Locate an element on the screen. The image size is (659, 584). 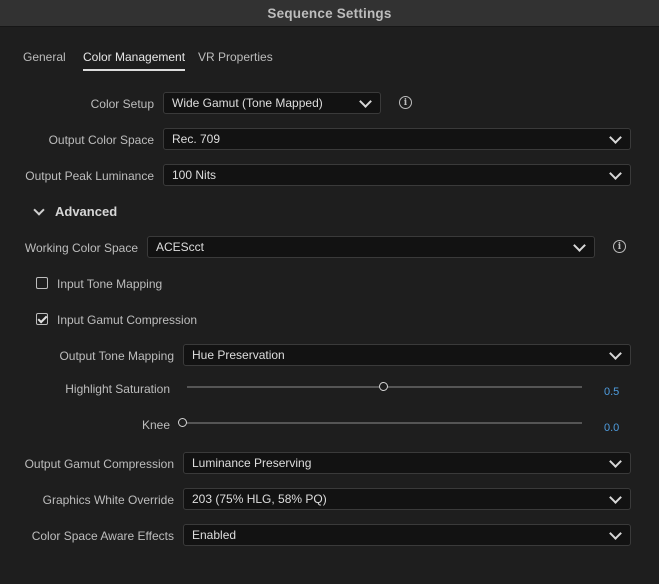
output-gamut-compression-dropdown: Luminance Preserving is located at coordinates (407, 463).